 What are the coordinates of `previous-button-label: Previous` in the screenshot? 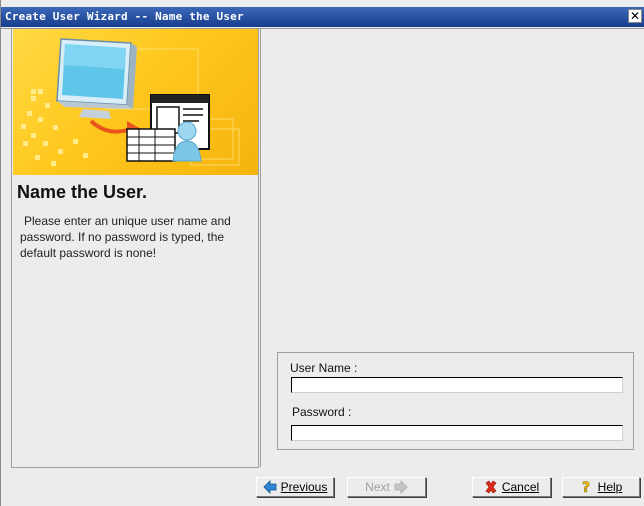 It's located at (304, 487).